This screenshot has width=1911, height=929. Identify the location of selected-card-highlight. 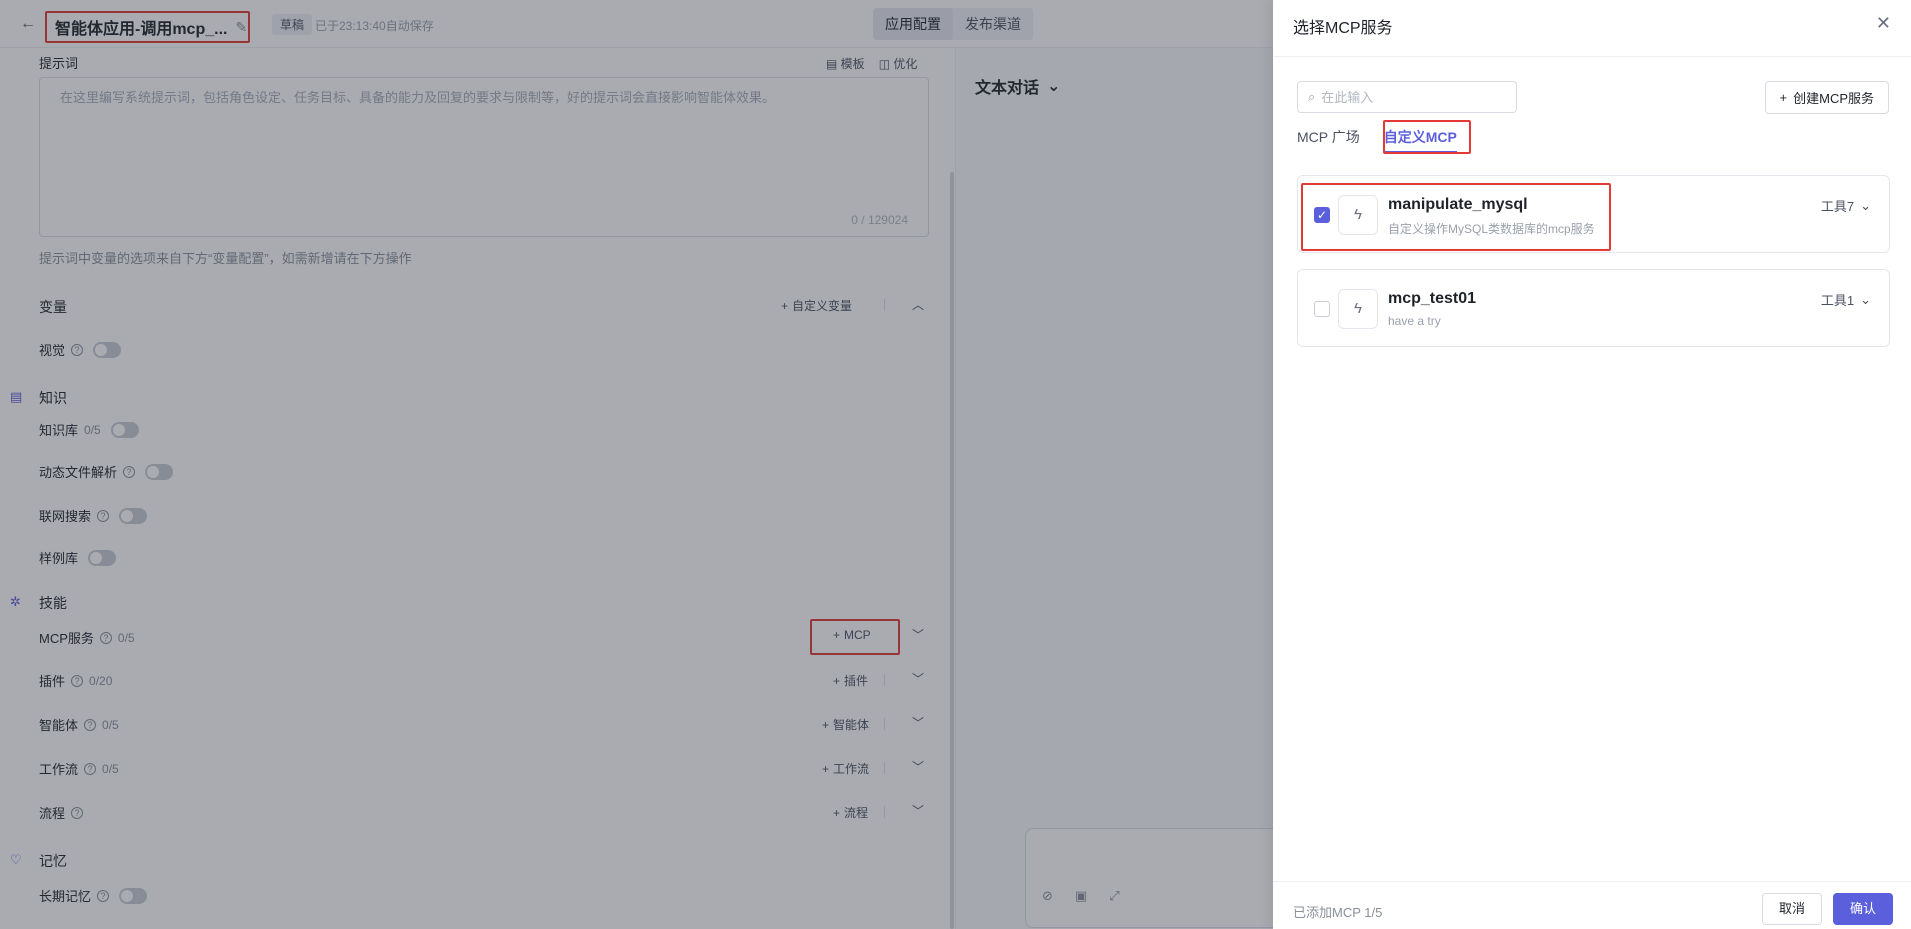
(1456, 217).